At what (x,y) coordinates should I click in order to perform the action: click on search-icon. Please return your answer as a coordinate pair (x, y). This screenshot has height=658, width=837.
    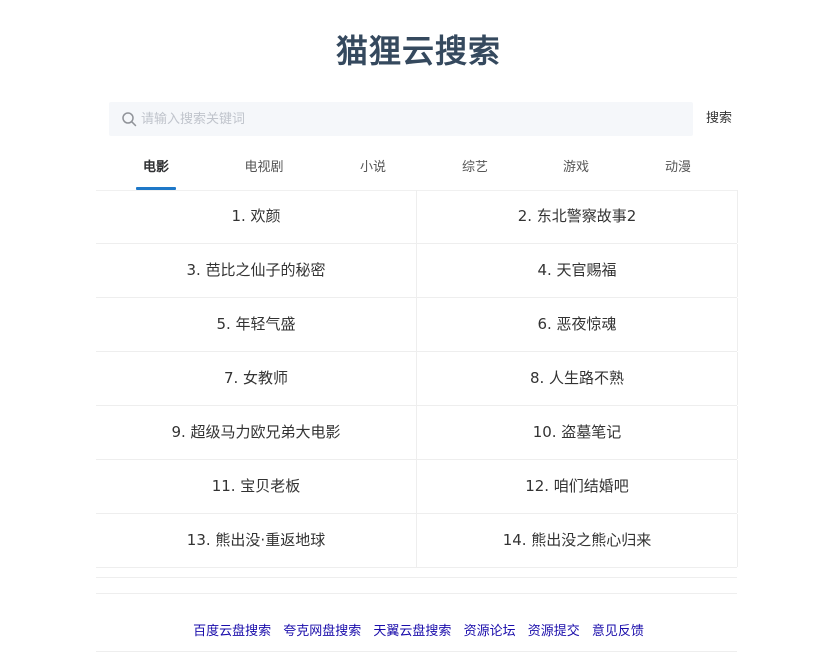
    Looking at the image, I should click on (129, 119).